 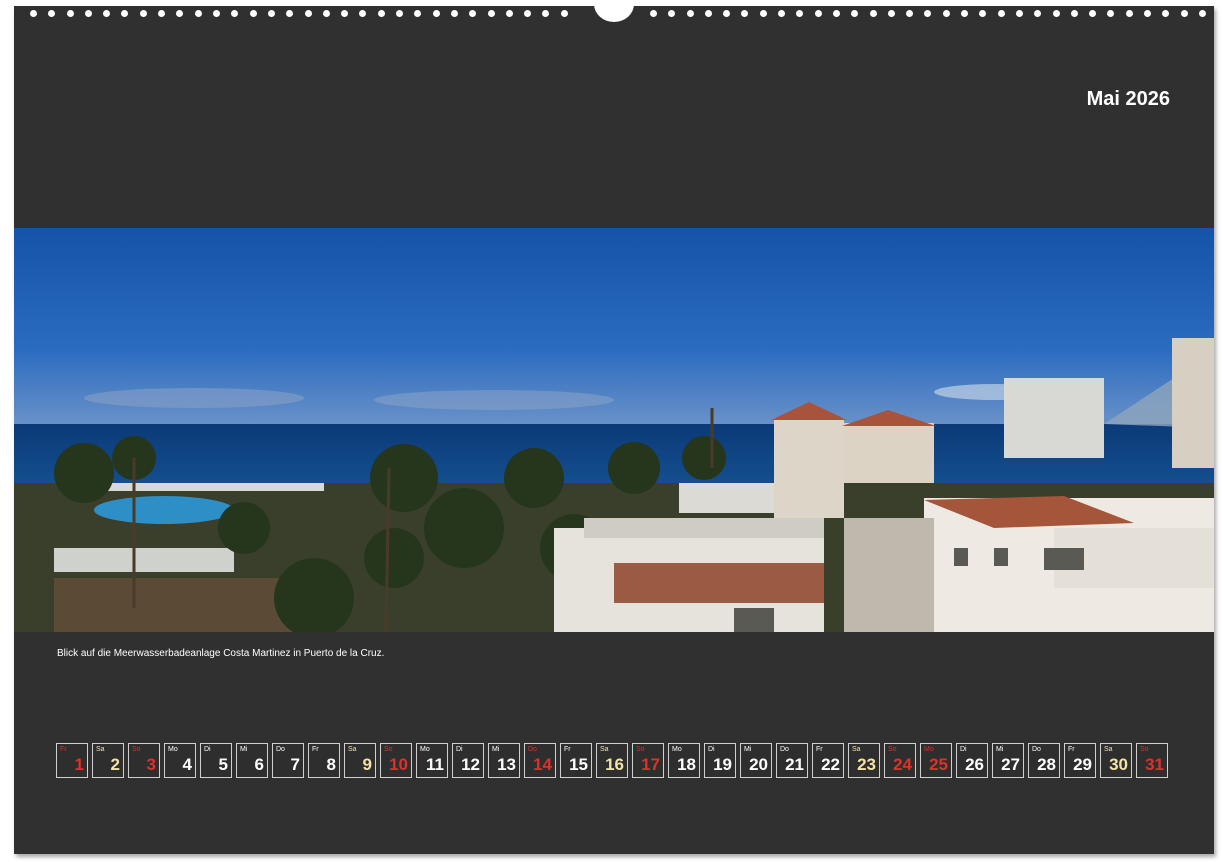 I want to click on day-cell: Fr 1, so click(x=72, y=760).